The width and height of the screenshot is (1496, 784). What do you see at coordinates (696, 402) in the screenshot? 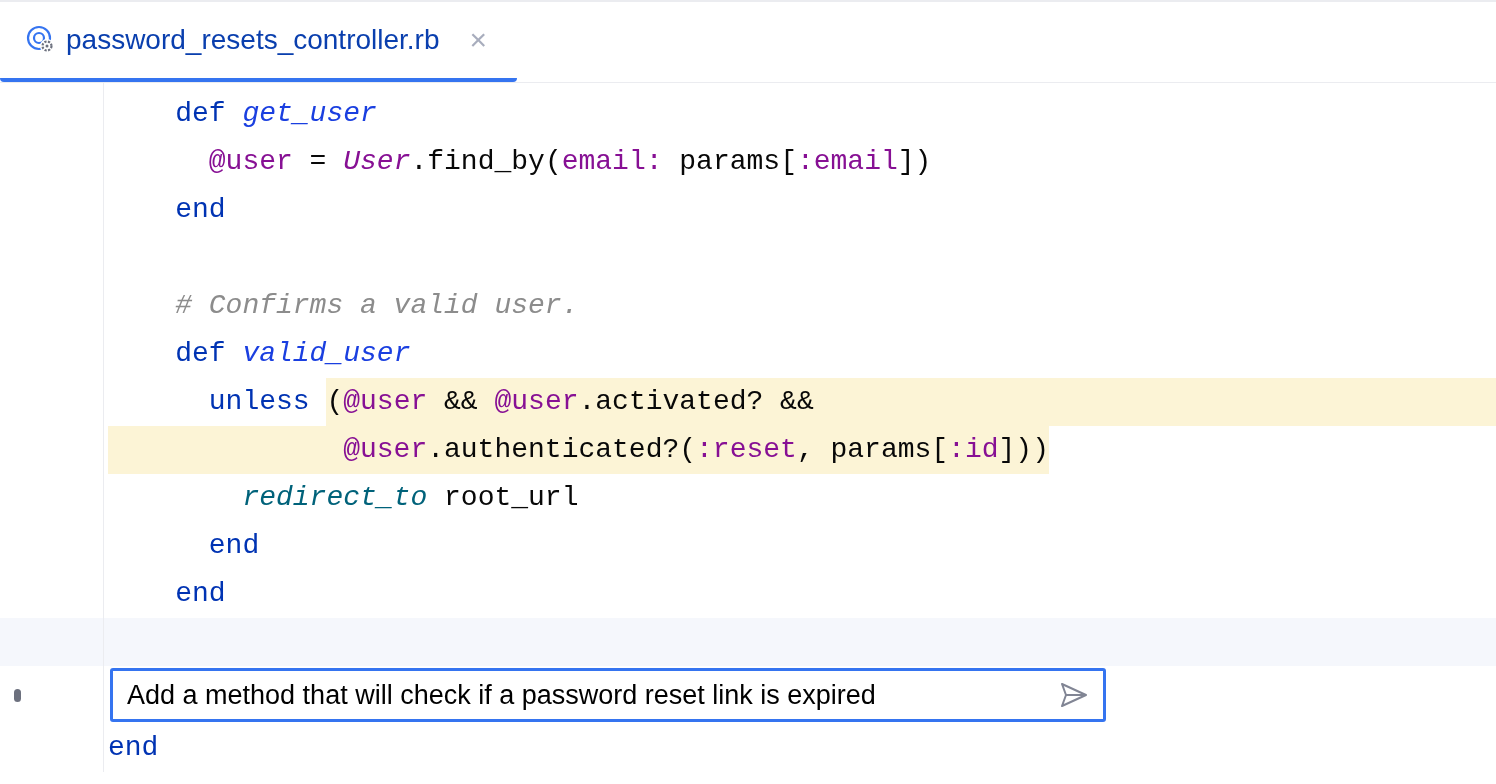
I see `code-text: .activated? &&` at bounding box center [696, 402].